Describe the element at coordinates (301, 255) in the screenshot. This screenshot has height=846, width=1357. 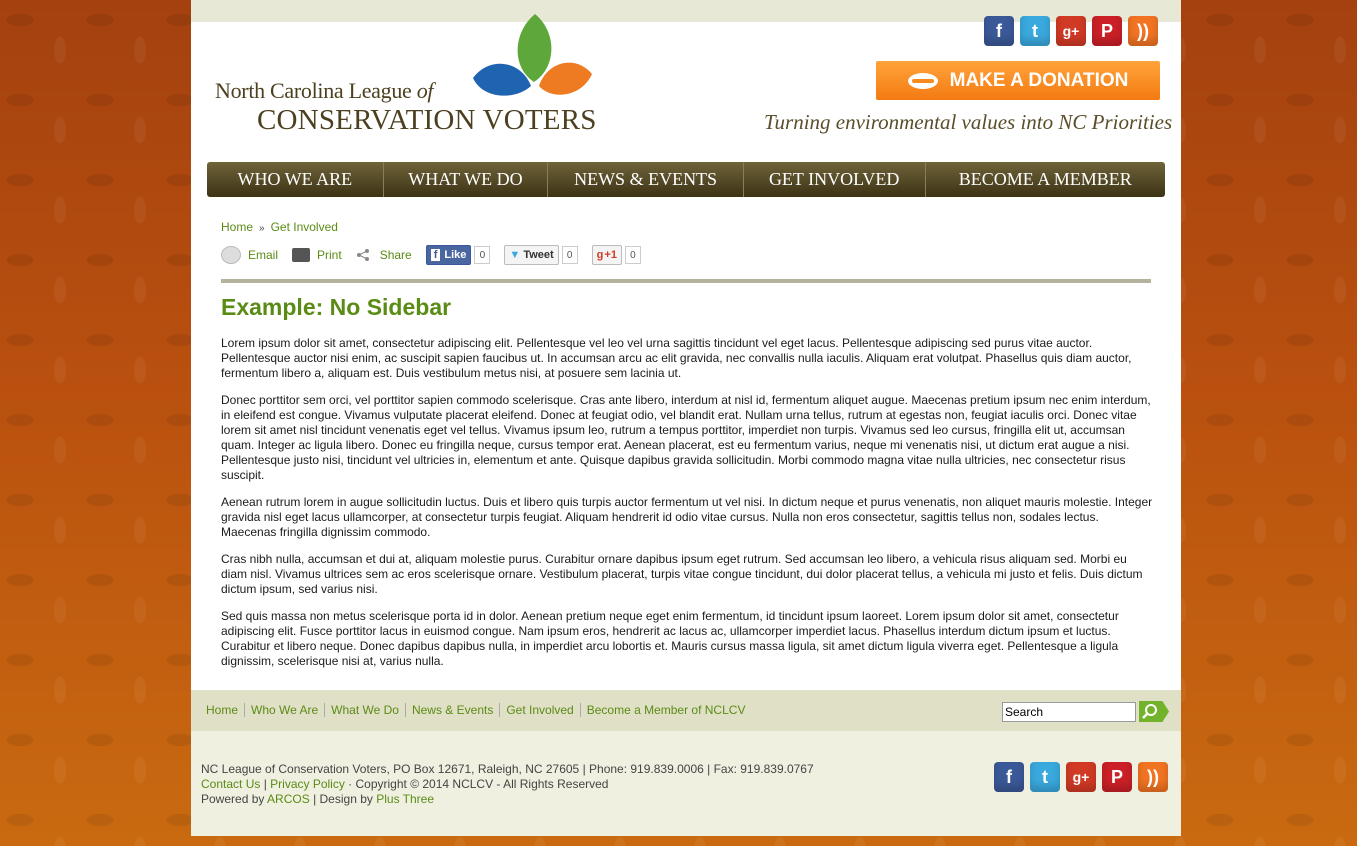
I see `printer-icon` at that location.